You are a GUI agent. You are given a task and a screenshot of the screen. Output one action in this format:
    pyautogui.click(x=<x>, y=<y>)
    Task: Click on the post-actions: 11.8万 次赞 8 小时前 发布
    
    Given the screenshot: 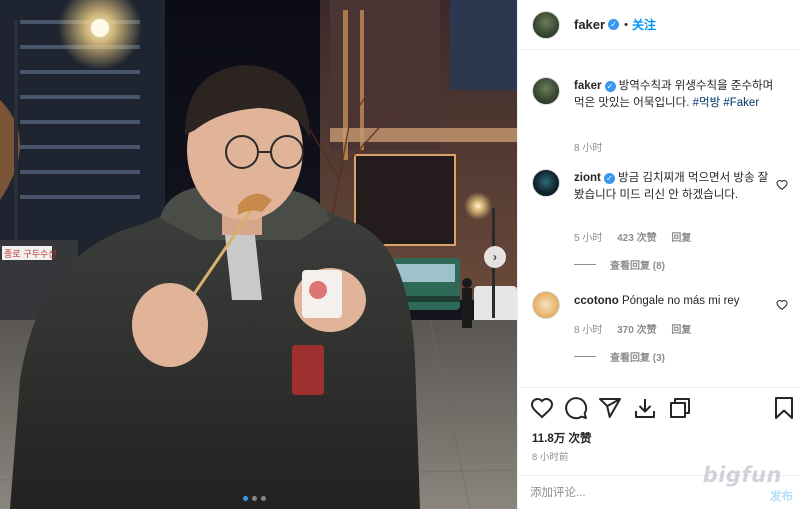 What is the action you would take?
    pyautogui.click(x=659, y=448)
    